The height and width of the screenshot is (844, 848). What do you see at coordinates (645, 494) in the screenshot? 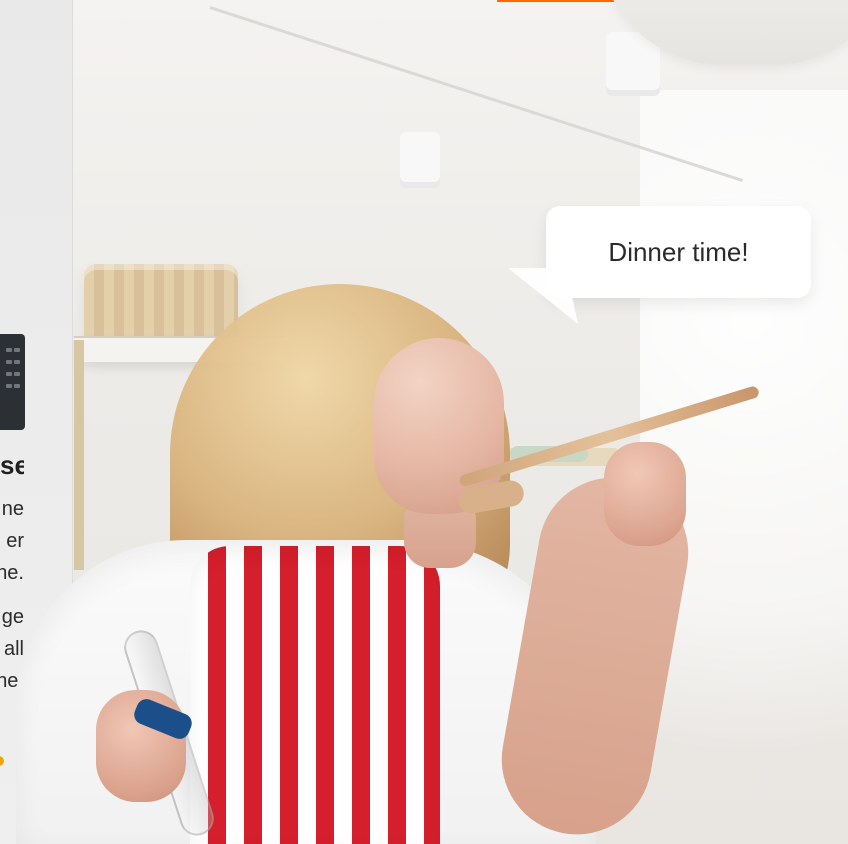
I see `right-hand` at bounding box center [645, 494].